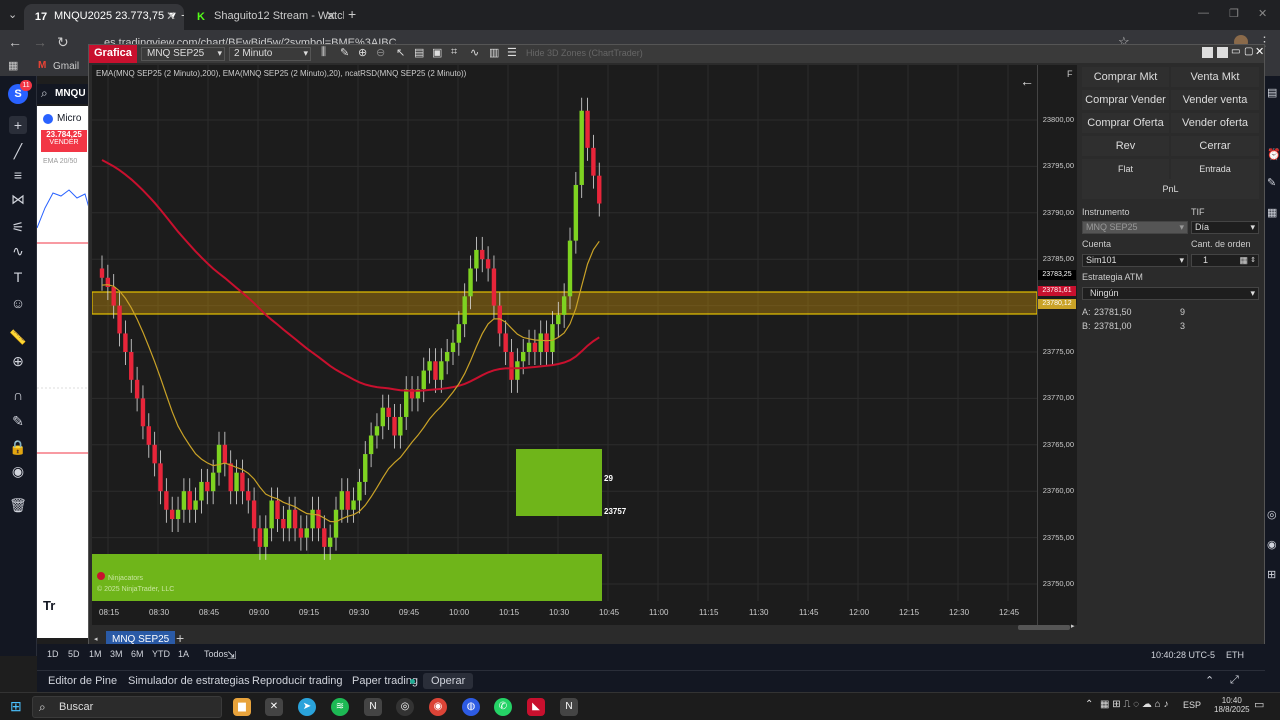  I want to click on chat-icon: ✎, so click(1271, 182).